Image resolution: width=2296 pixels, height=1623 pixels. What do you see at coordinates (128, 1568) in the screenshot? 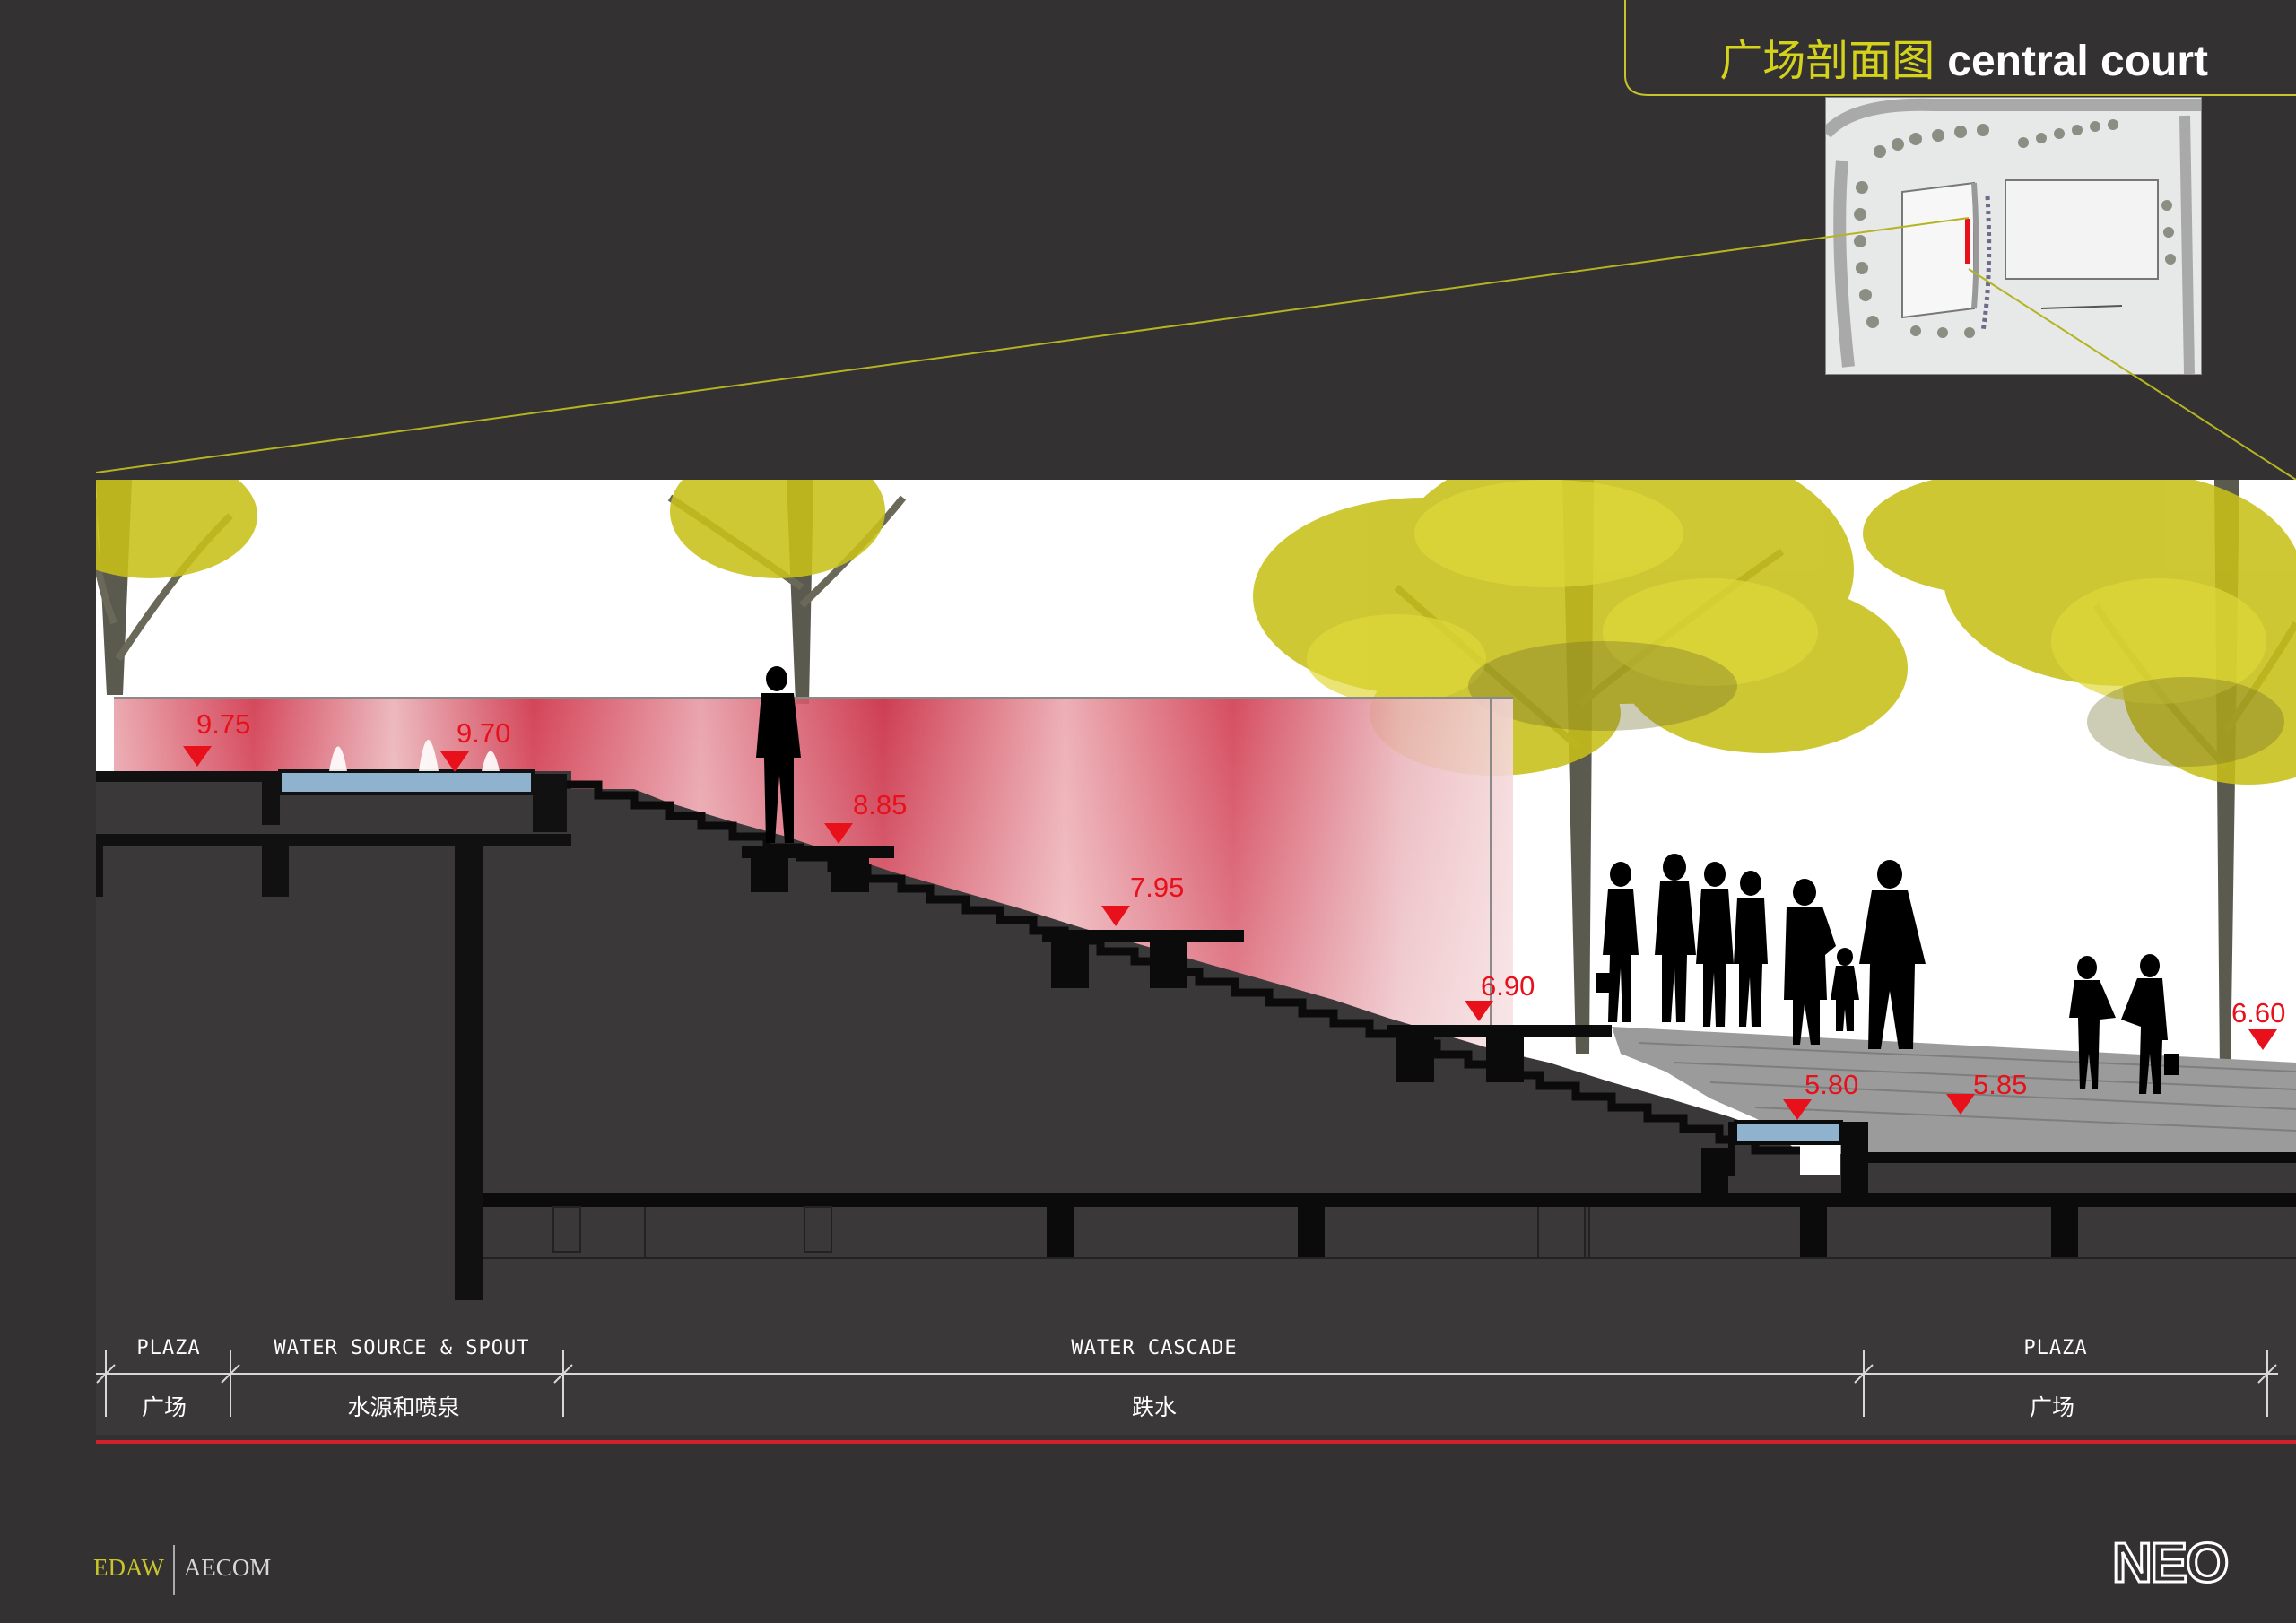
I see `logo-edaw: EDAW` at bounding box center [128, 1568].